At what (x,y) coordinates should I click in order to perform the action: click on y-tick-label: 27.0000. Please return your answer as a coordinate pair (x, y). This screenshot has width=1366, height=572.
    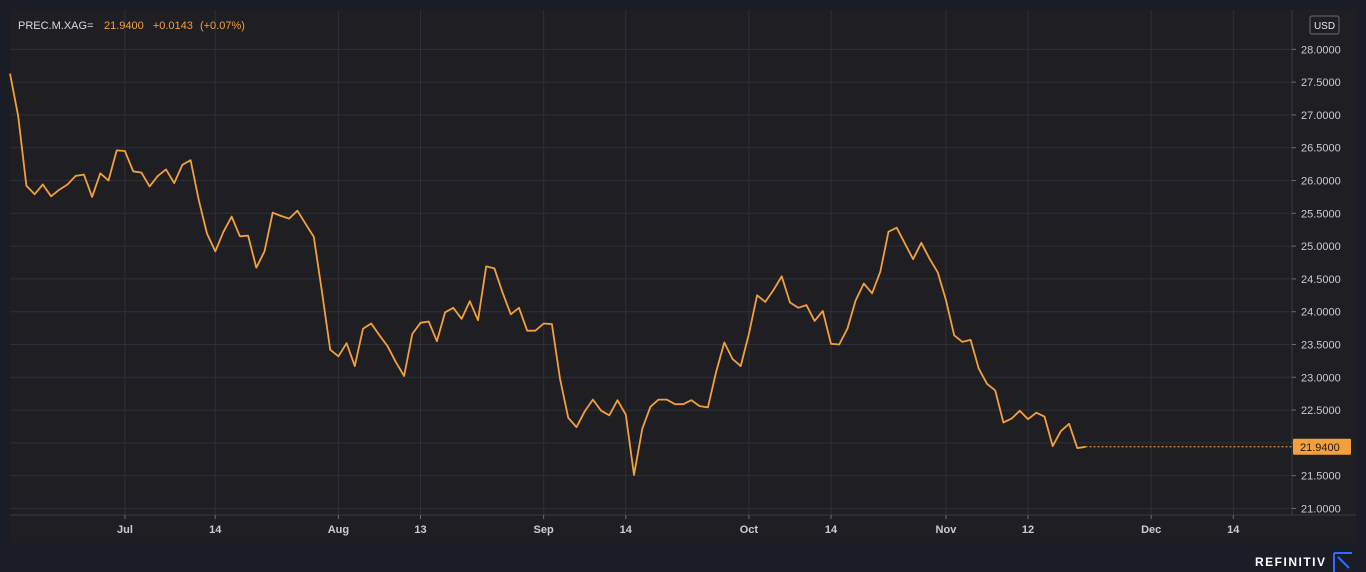
    Looking at the image, I should click on (1321, 116).